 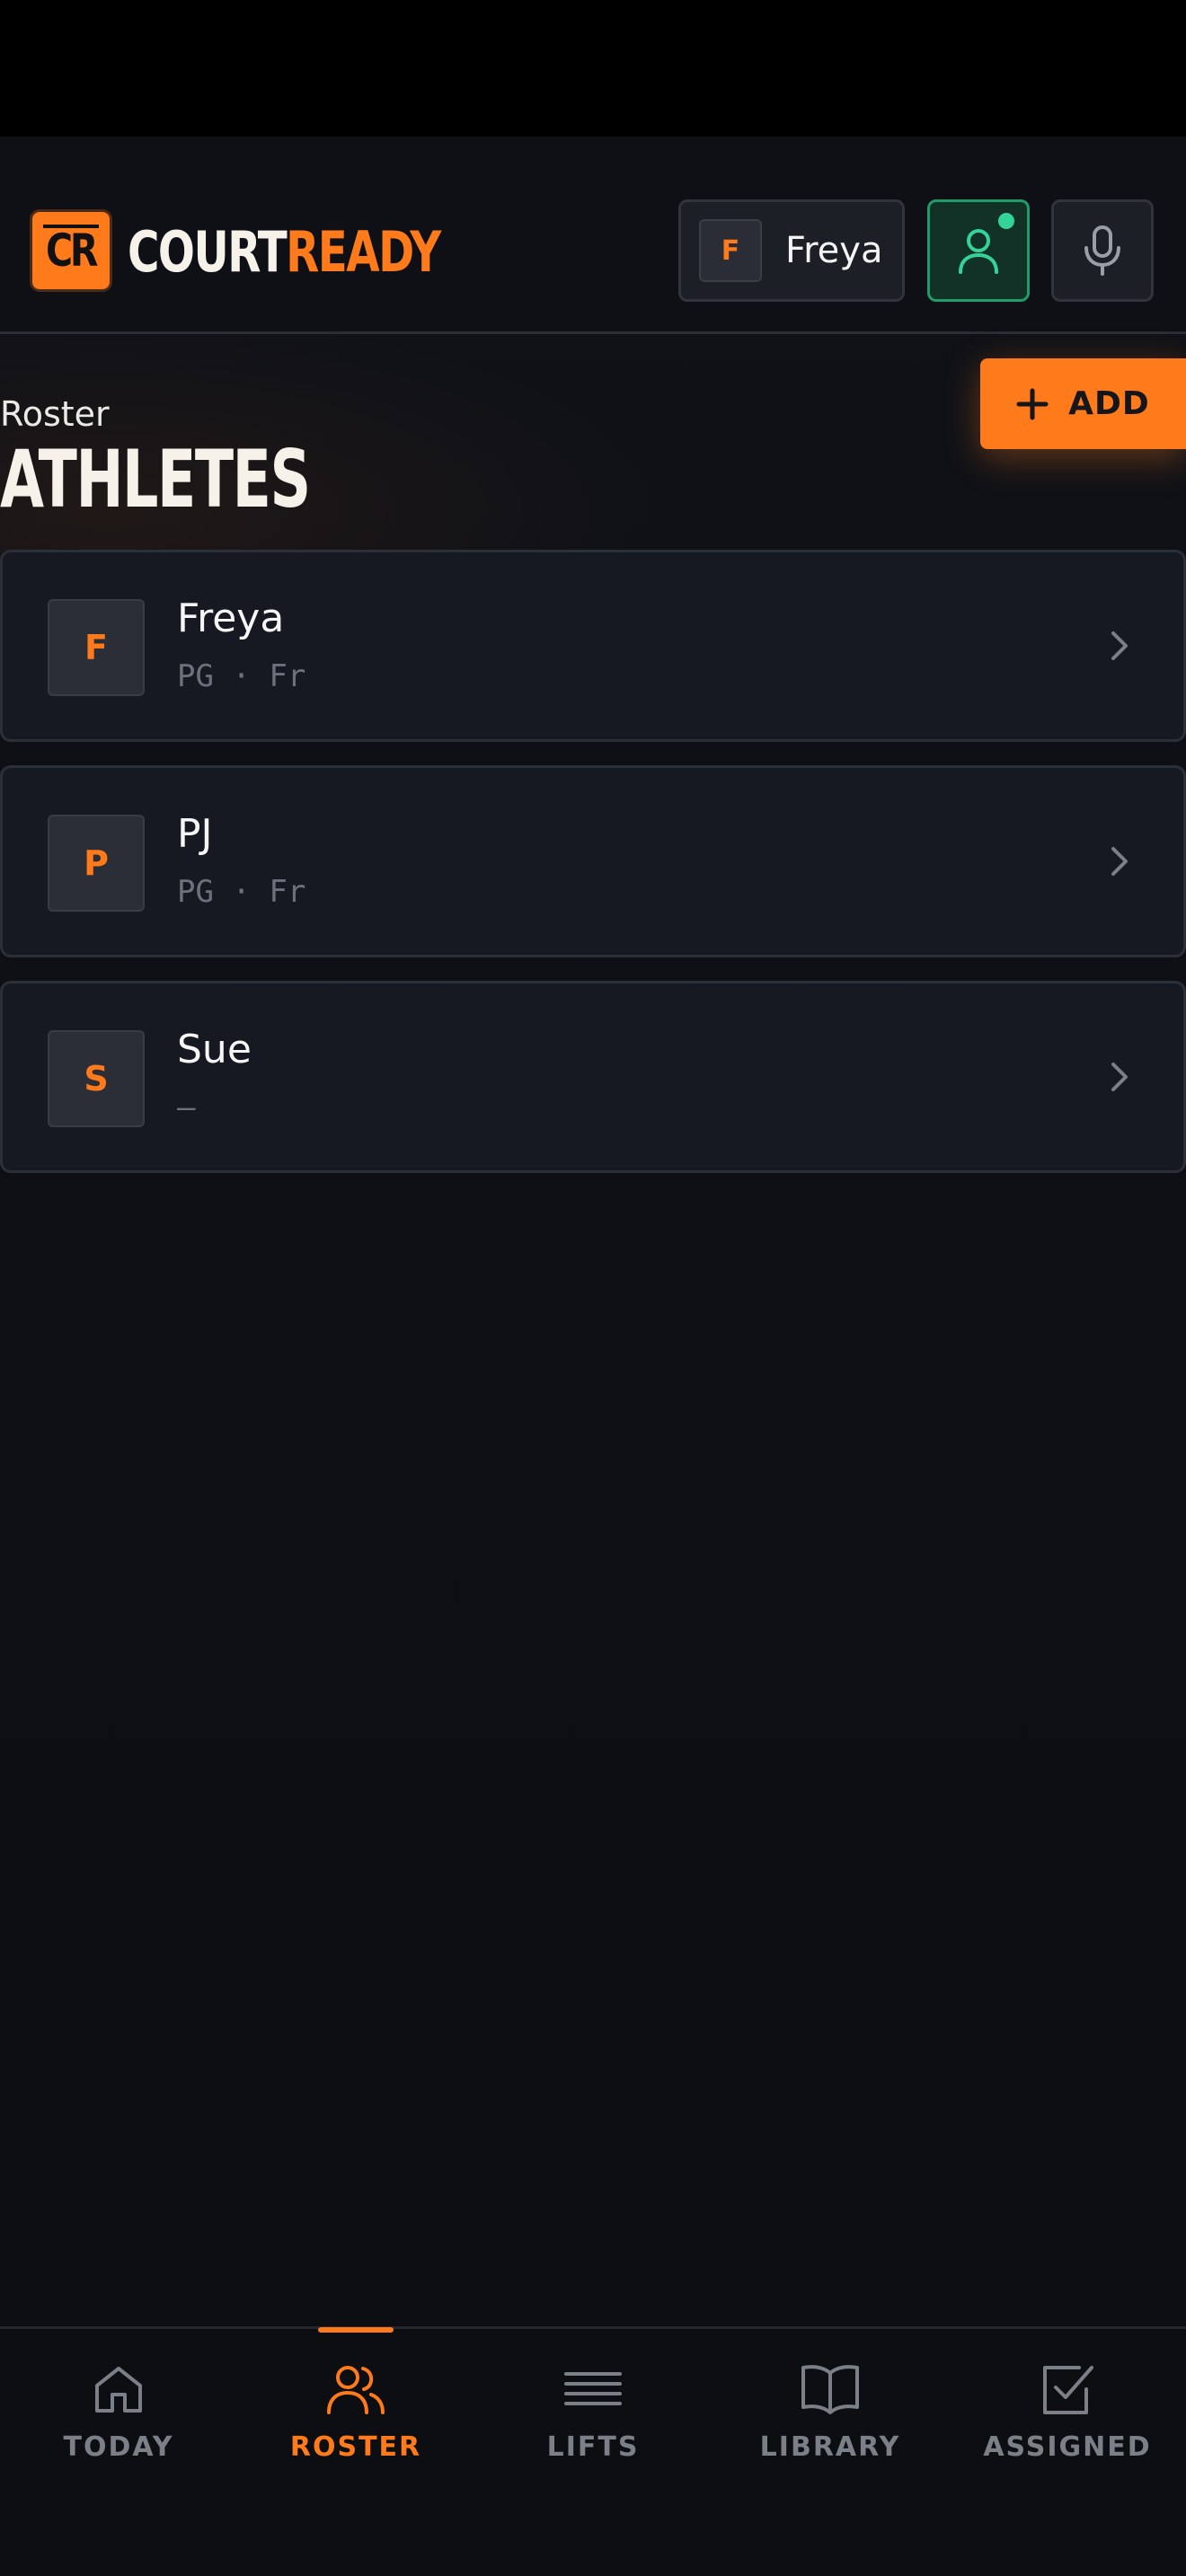 I want to click on nav-tab-library: LIBRARY, so click(x=830, y=2419).